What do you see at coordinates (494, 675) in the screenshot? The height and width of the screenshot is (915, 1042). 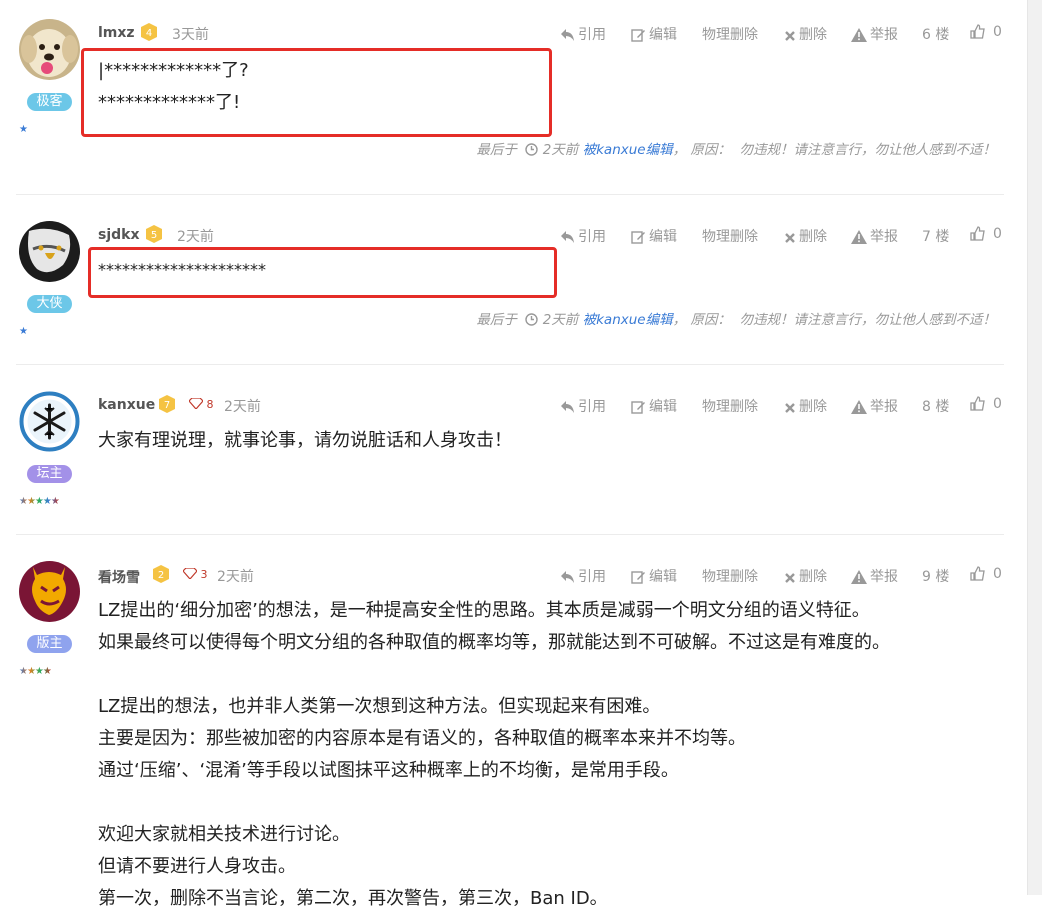 I see `content-line` at bounding box center [494, 675].